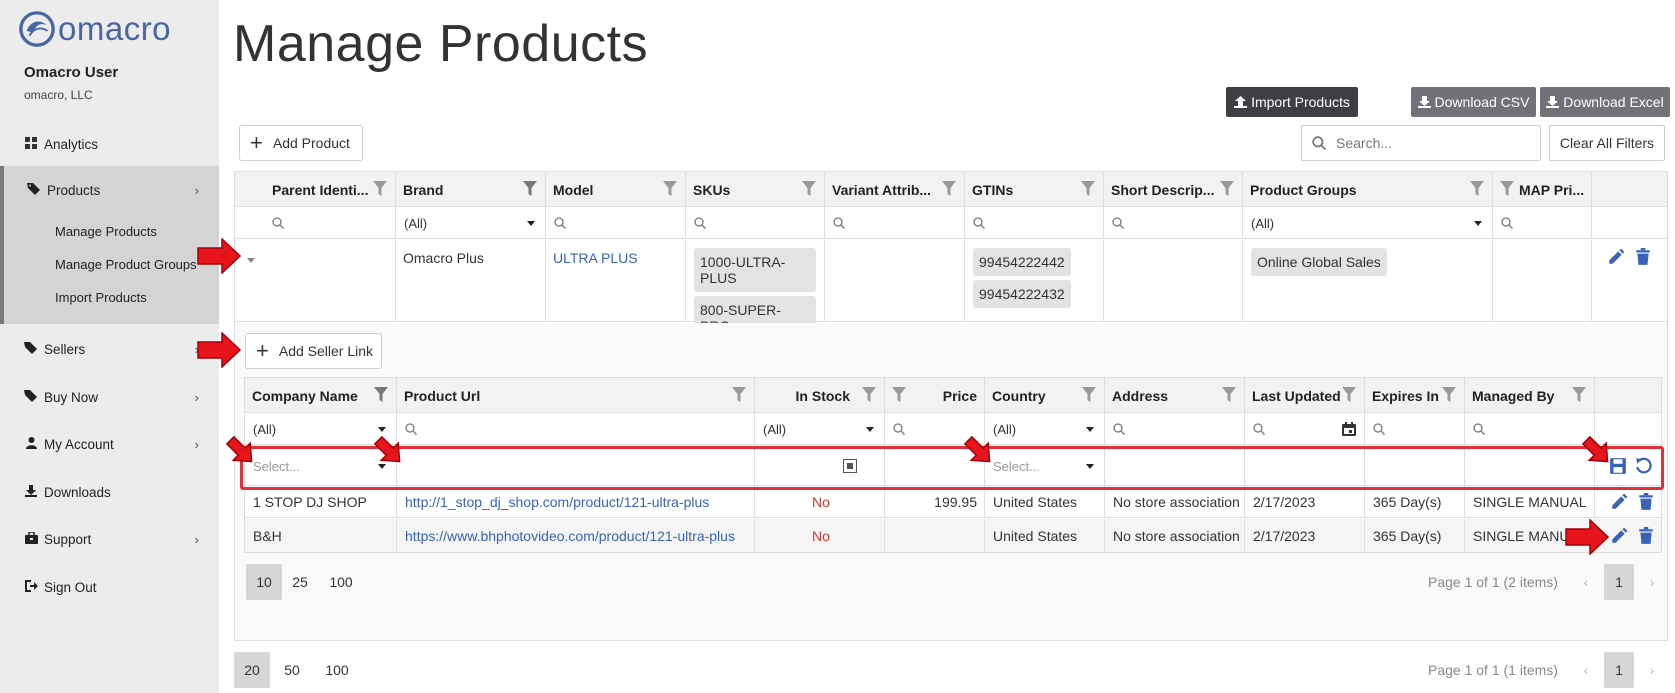 The image size is (1675, 693). I want to click on filter-map-price, so click(1542, 223).